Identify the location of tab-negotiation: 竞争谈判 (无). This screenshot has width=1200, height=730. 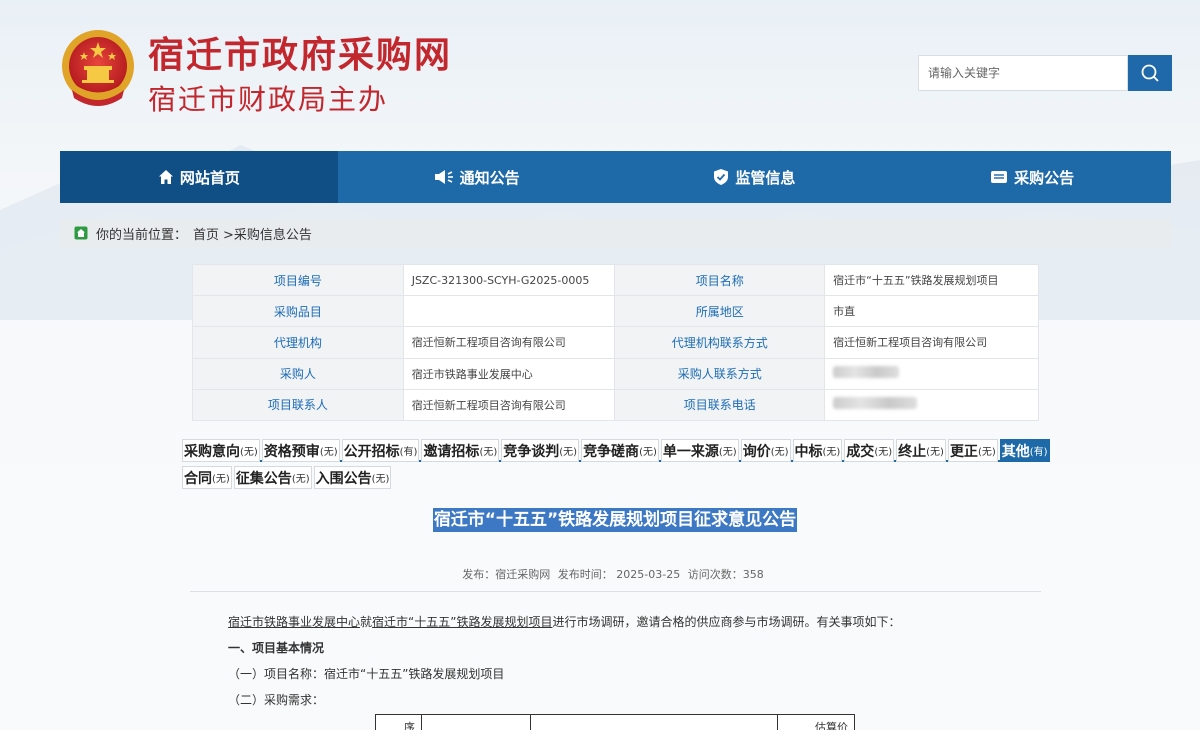
(540, 450).